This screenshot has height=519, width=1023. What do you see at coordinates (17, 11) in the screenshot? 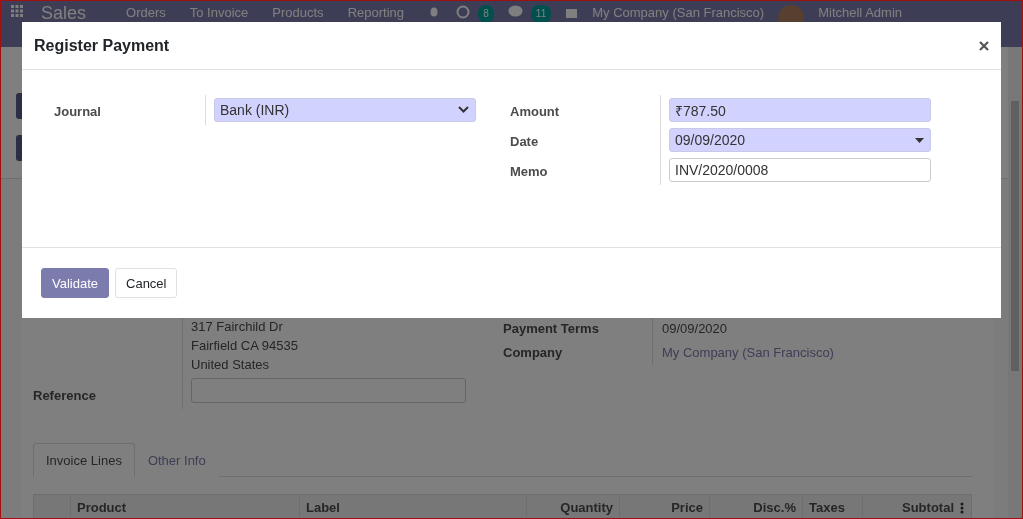
I see `apps-grid-icon` at bounding box center [17, 11].